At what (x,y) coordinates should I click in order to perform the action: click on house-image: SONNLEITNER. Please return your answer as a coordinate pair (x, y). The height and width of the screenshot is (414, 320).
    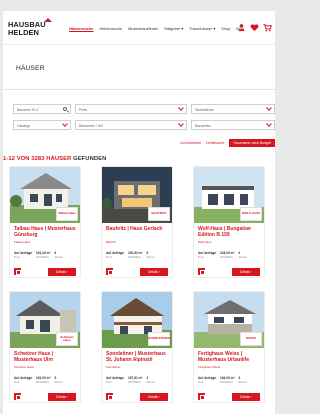
    Looking at the image, I should click on (137, 320).